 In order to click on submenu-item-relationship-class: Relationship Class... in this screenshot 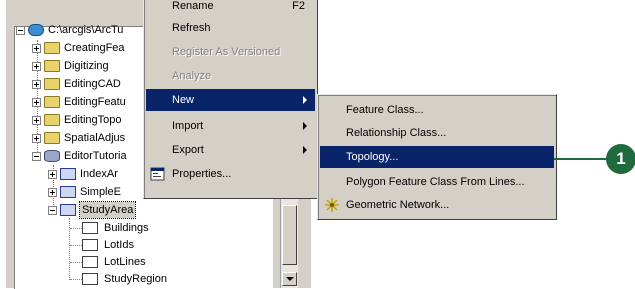, I will do `click(437, 133)`.